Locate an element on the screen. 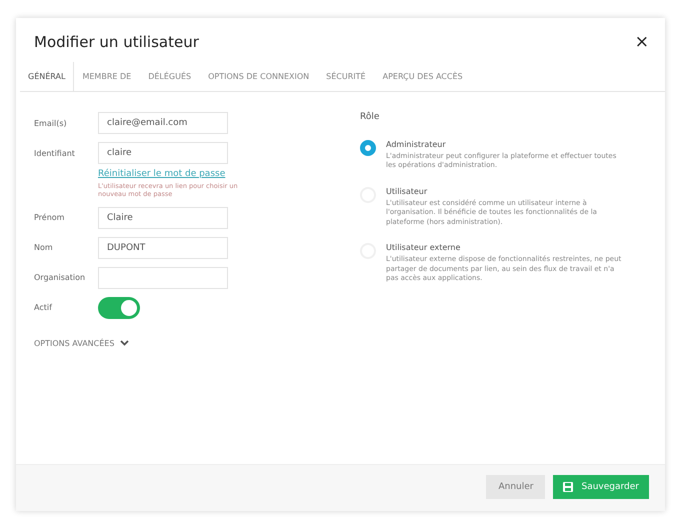 The image size is (673, 519). advanced-options-toggle: OPTIONS AVANCÉES is located at coordinates (184, 343).